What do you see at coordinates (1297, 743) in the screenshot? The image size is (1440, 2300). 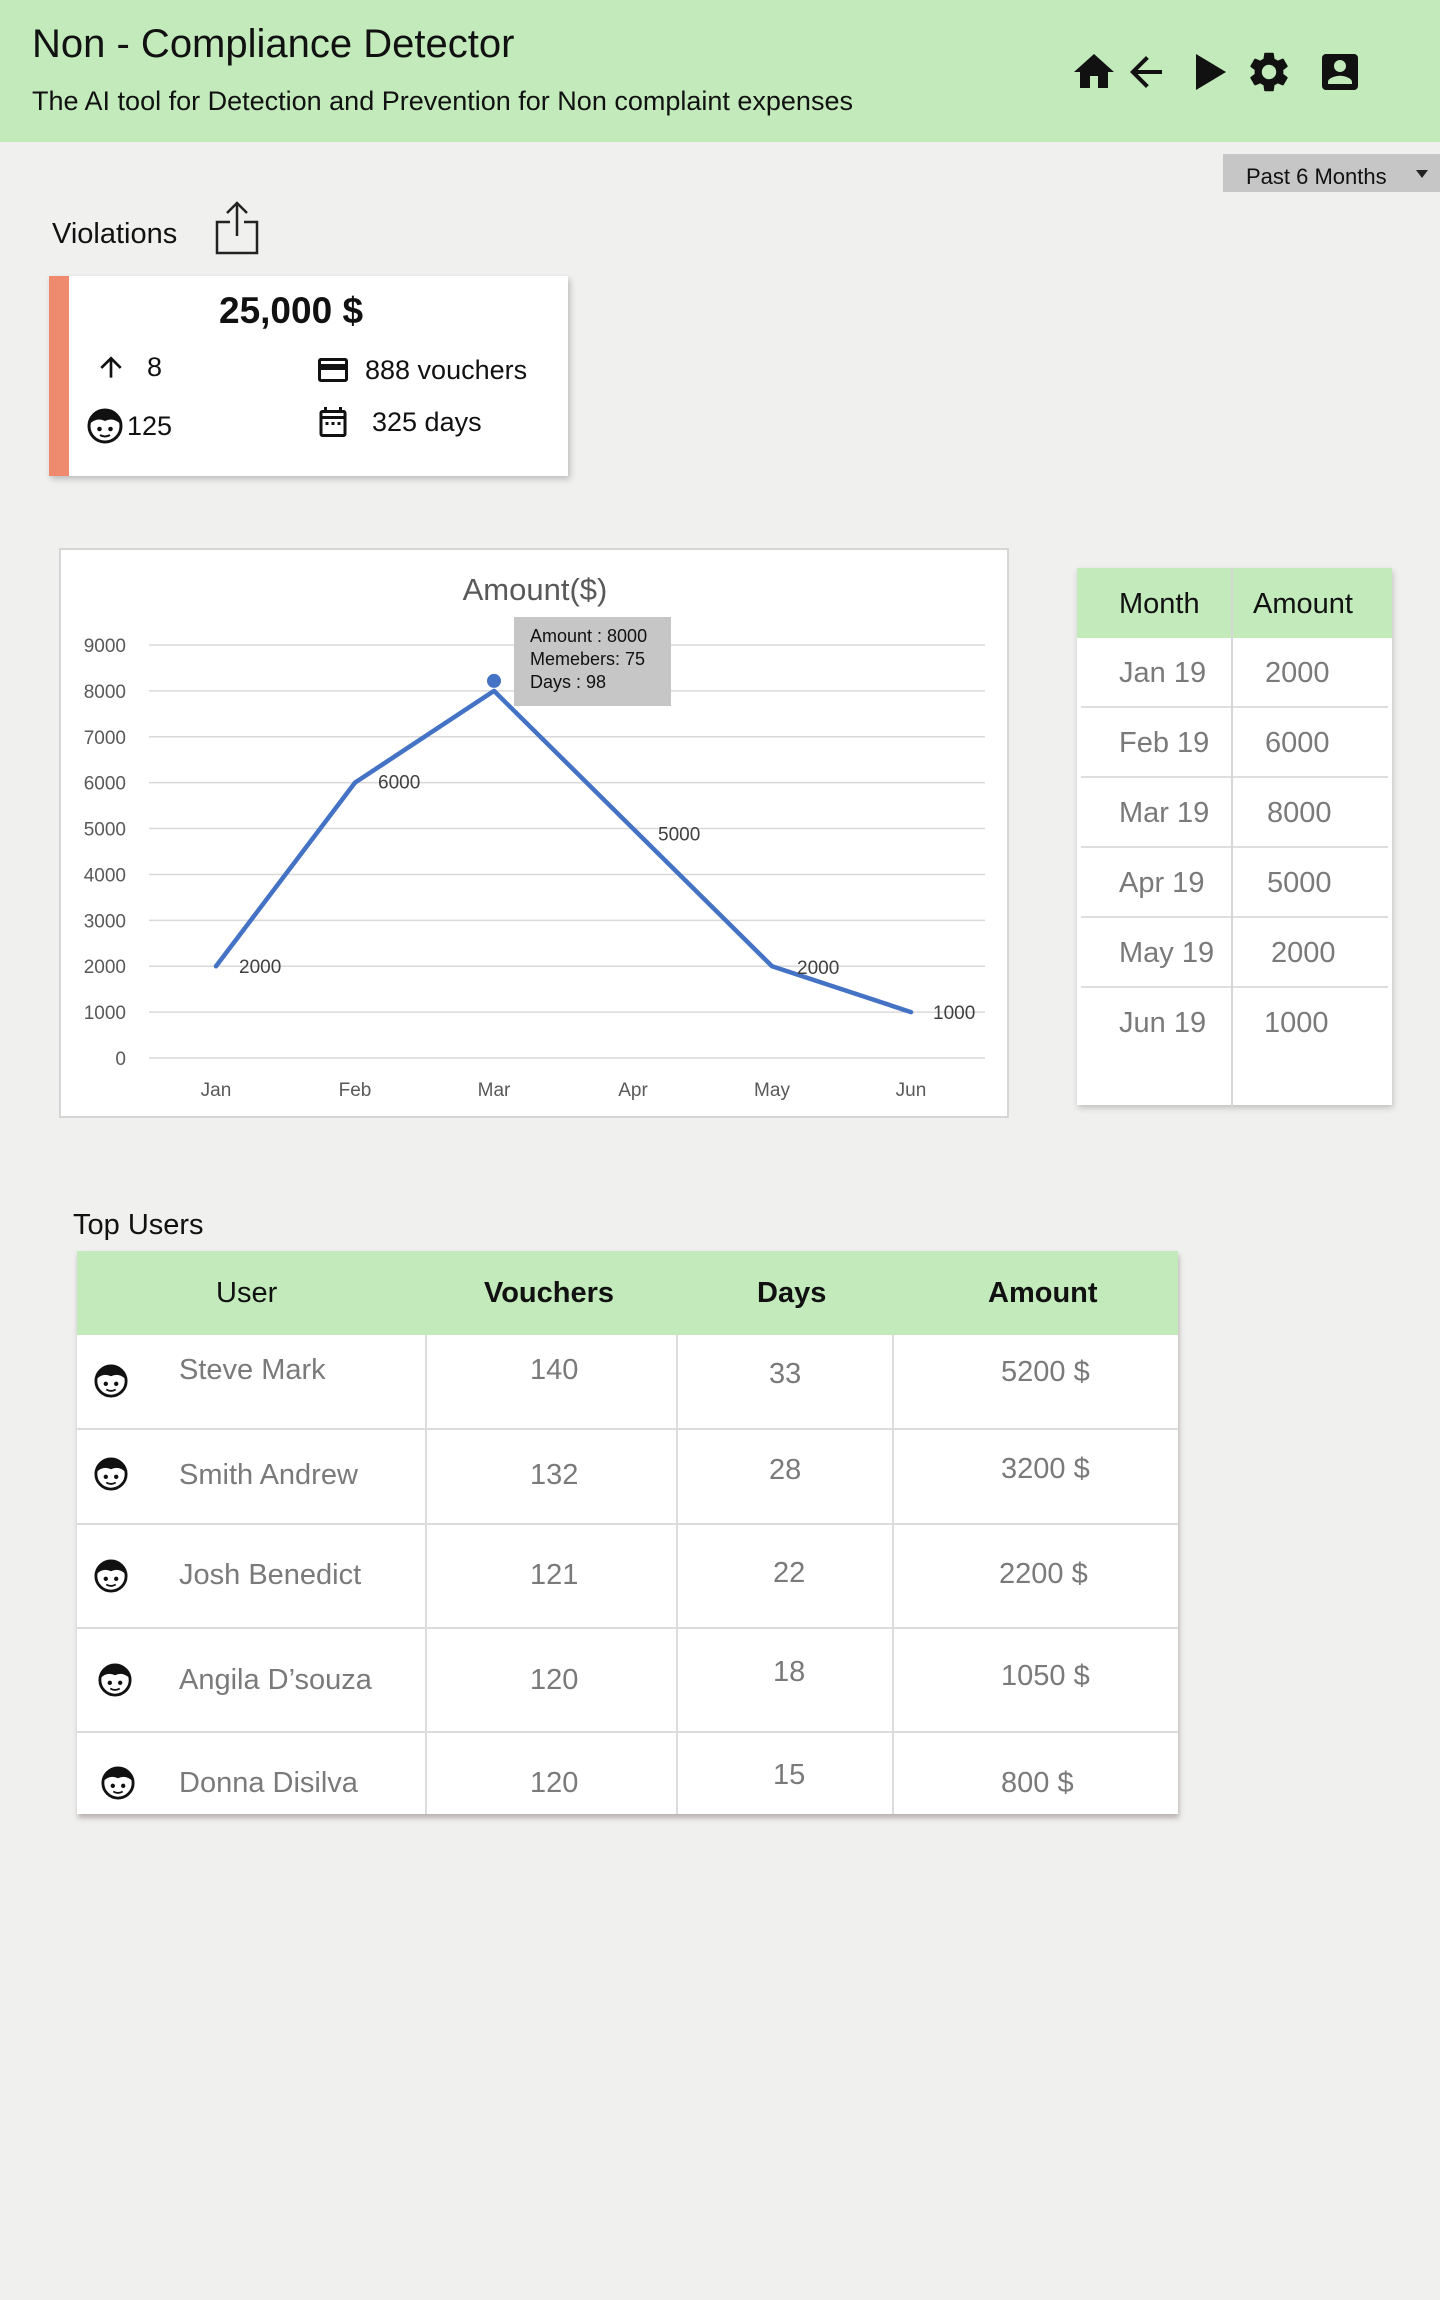 I see `amount-cell: 6000` at bounding box center [1297, 743].